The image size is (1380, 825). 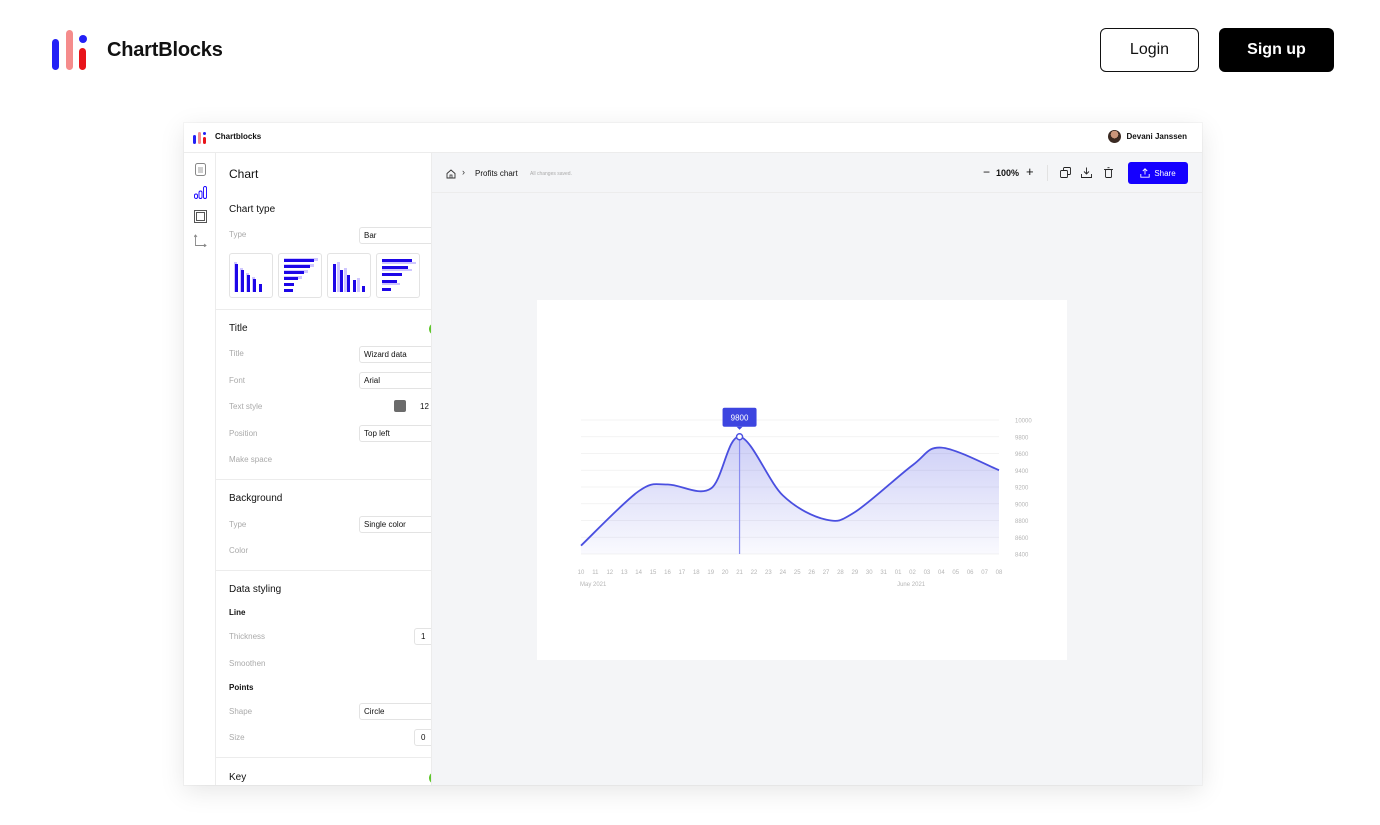 I want to click on zoom-out-icon: −, so click(x=986, y=172).